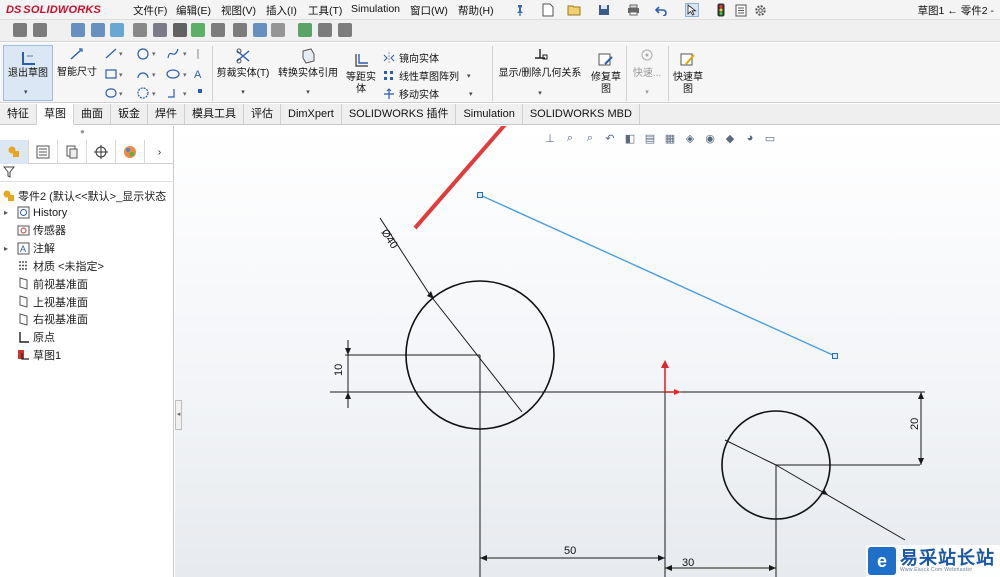 The image size is (1000, 577). Describe the element at coordinates (98, 30) in the screenshot. I see `screen-capture-icon` at that location.